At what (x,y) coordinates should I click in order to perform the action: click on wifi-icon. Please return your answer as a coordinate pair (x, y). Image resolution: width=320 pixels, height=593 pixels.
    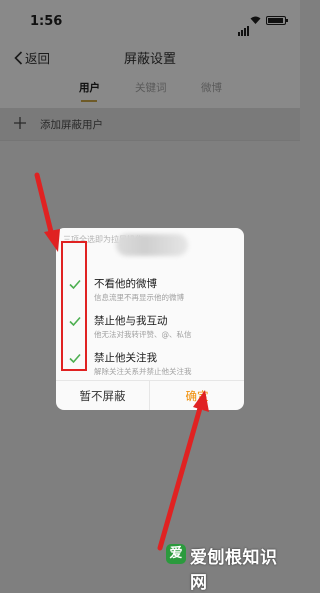
    Looking at the image, I should click on (255, 20).